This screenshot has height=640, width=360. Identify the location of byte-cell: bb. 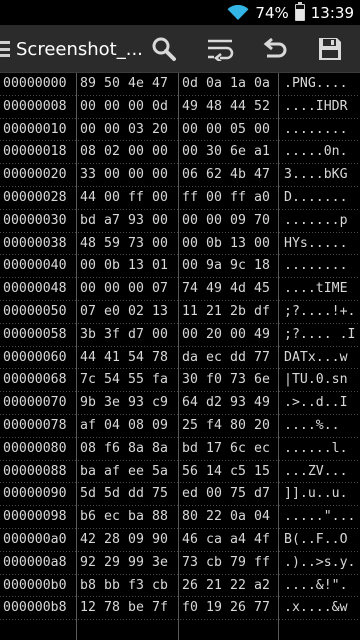
(112, 586).